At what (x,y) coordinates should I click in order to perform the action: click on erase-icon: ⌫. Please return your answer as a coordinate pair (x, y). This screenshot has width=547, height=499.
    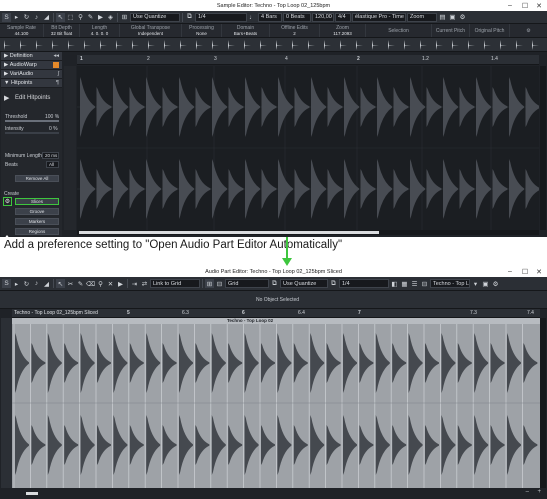
    Looking at the image, I should click on (90, 283).